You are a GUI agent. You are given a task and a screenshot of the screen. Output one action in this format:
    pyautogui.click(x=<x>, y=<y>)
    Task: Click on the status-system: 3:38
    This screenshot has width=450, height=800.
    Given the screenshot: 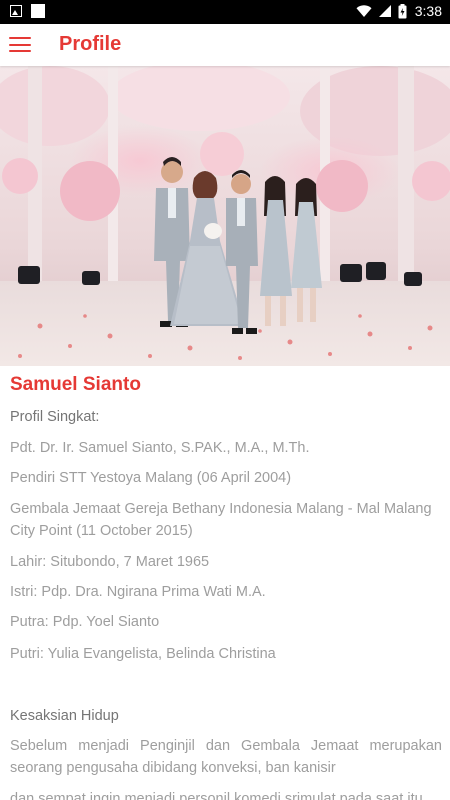 What is the action you would take?
    pyautogui.click(x=399, y=11)
    